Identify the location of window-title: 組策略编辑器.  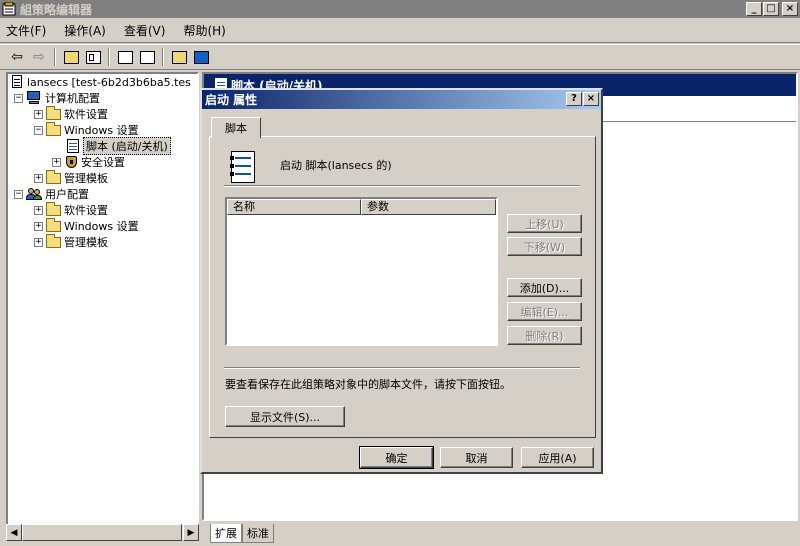
(56, 9).